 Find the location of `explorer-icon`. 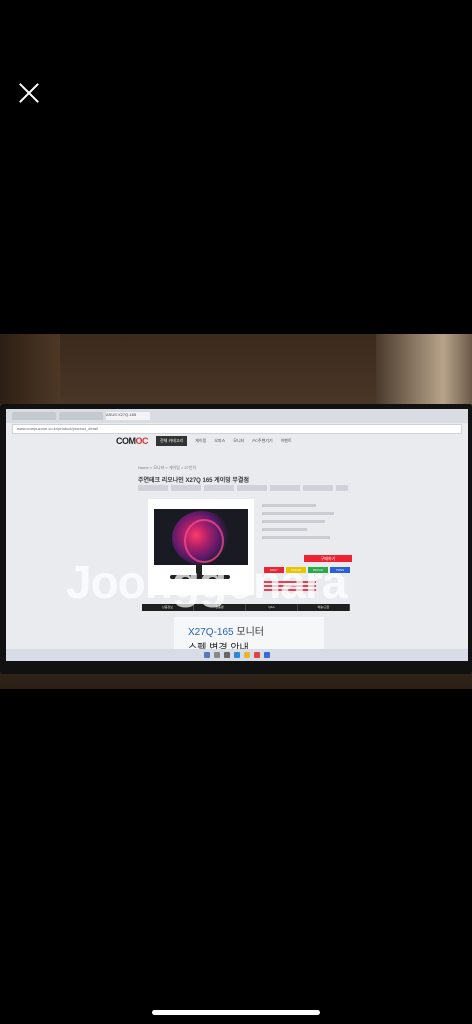

explorer-icon is located at coordinates (247, 655).